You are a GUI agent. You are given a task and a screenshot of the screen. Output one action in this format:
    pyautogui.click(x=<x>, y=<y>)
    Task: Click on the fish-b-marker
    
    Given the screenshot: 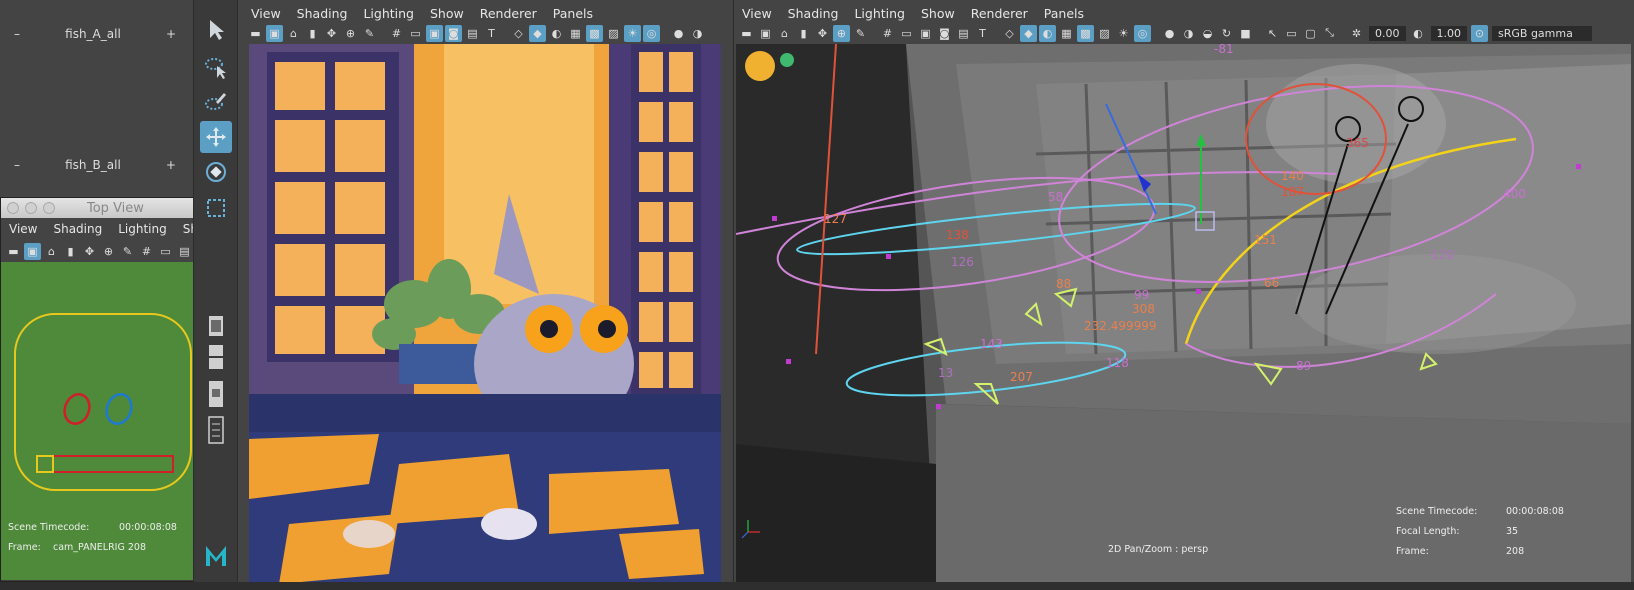 What is the action you would take?
    pyautogui.click(x=119, y=409)
    